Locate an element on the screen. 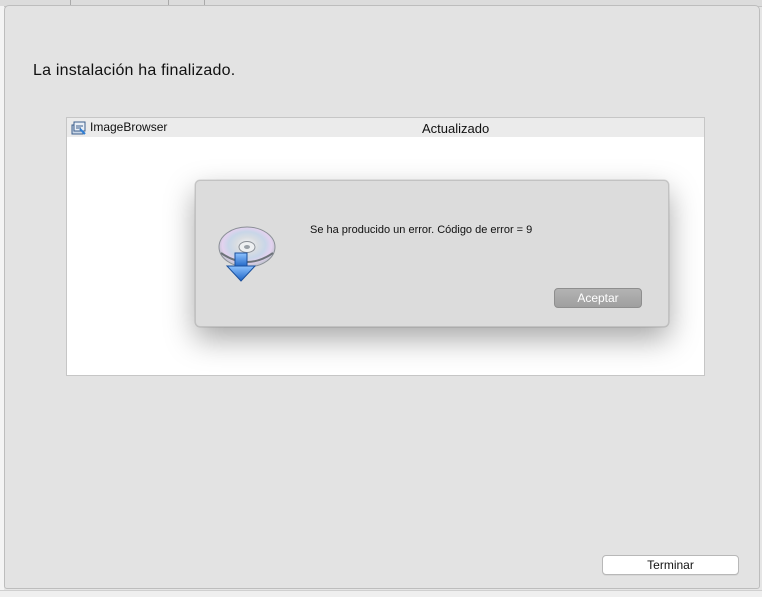 This screenshot has width=762, height=597. list-item-status: Actualizado is located at coordinates (456, 128).